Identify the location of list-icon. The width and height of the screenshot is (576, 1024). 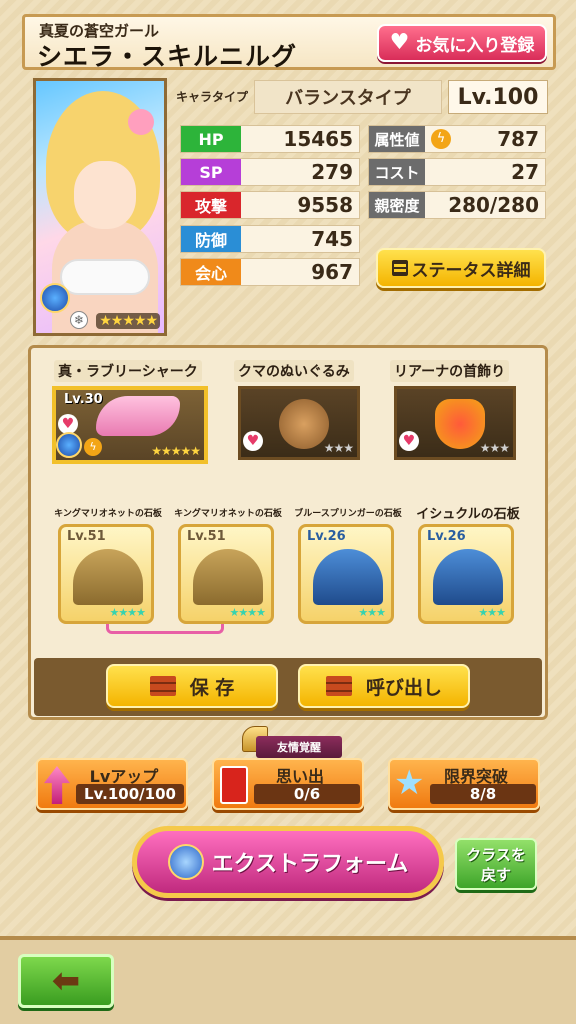
(399, 268).